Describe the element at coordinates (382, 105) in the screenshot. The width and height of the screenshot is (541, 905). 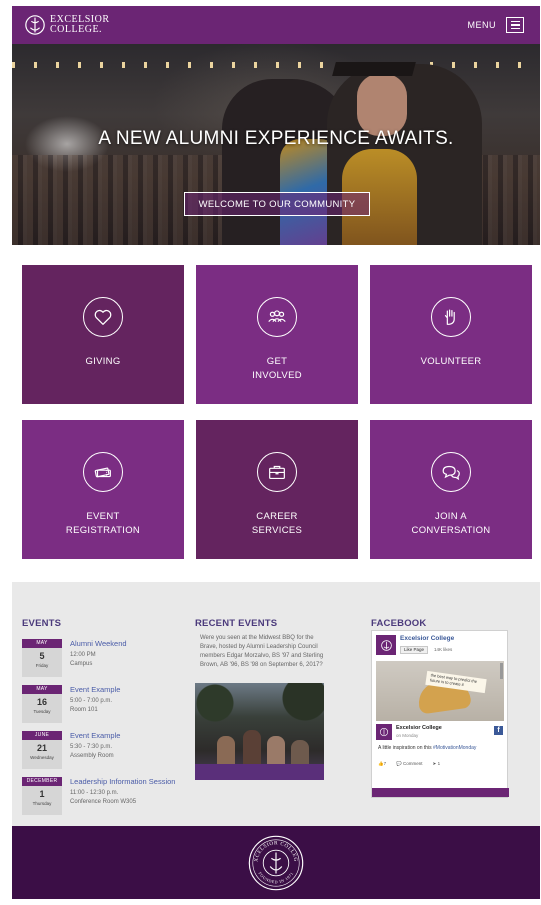
I see `graduate-right-face` at that location.